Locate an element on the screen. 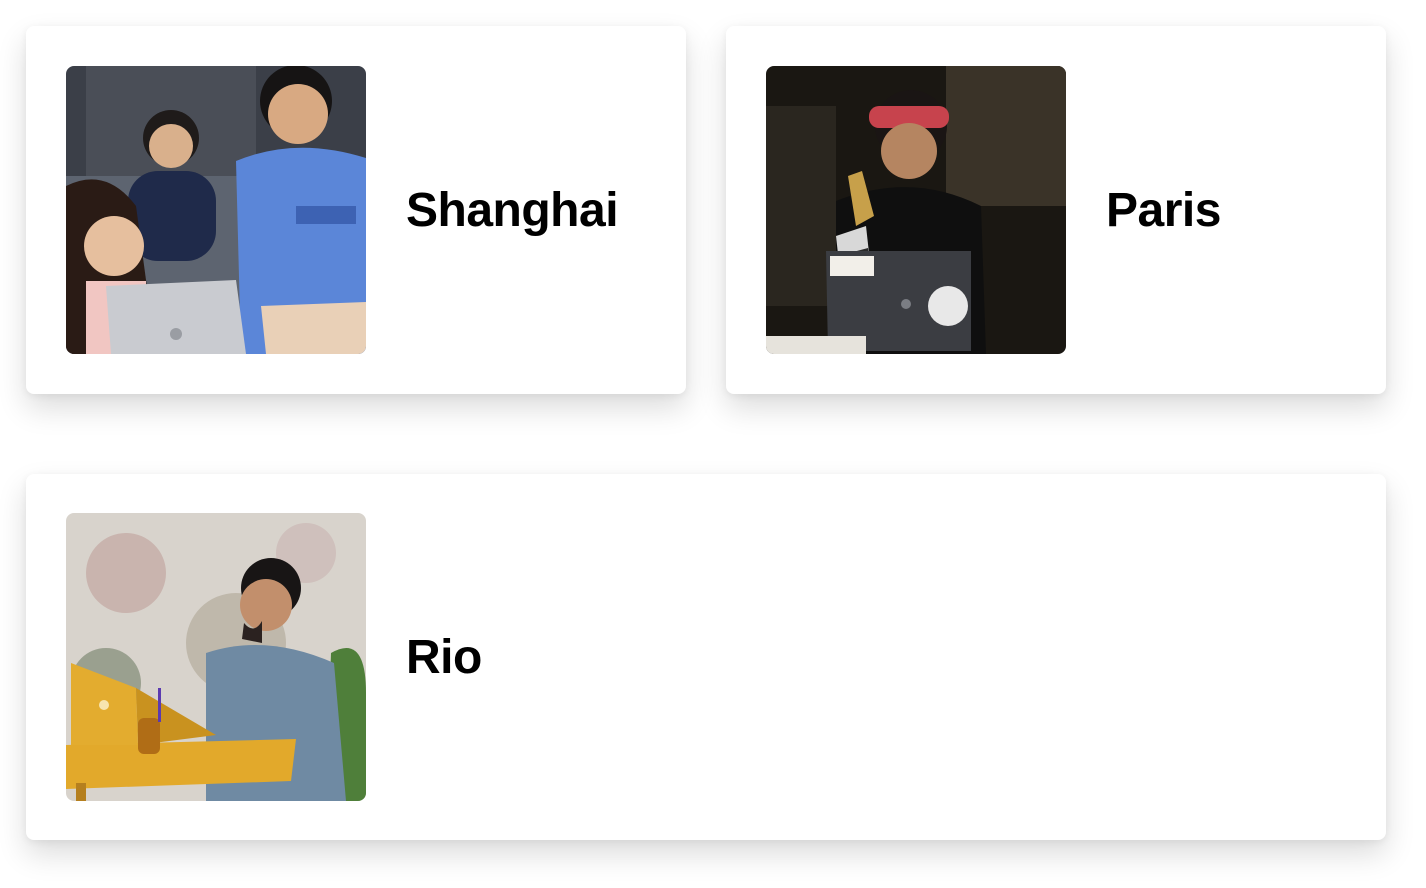  city-name: Shanghai is located at coordinates (512, 210).